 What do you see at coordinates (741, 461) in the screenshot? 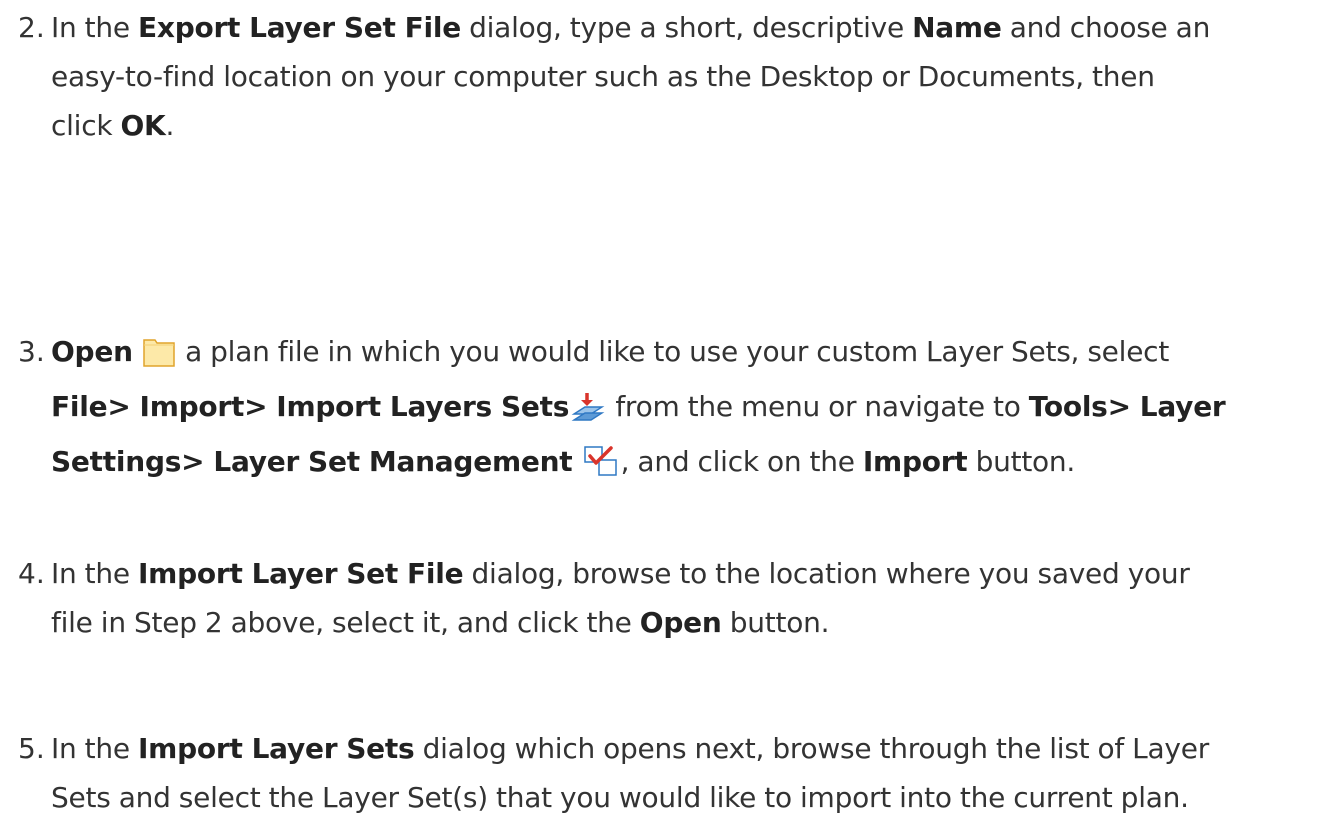
I see `text-run: , and click on the` at bounding box center [741, 461].